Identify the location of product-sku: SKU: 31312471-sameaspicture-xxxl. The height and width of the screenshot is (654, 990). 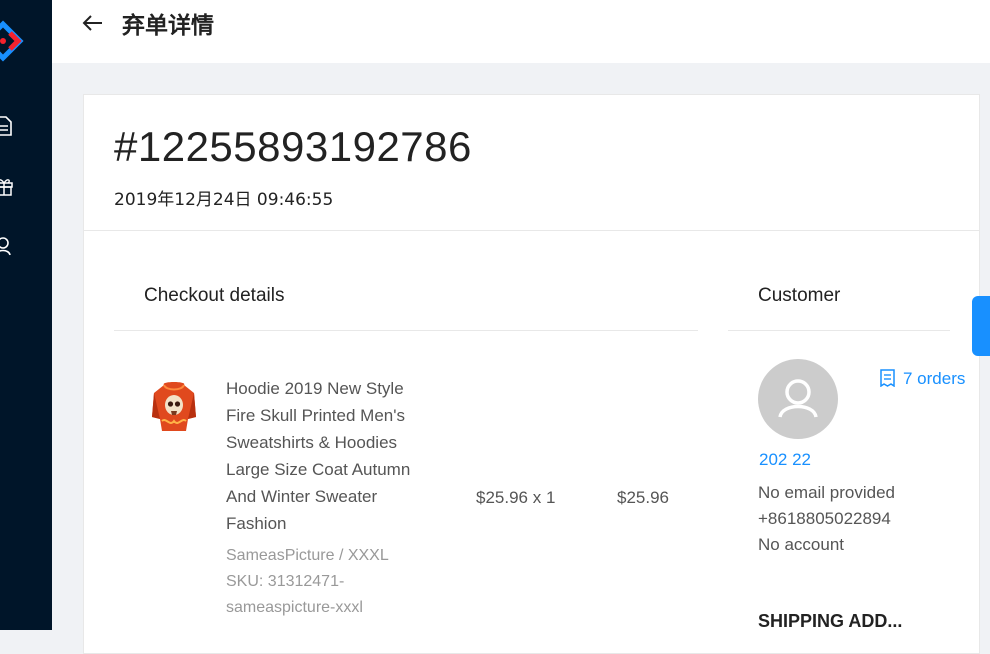
(294, 594).